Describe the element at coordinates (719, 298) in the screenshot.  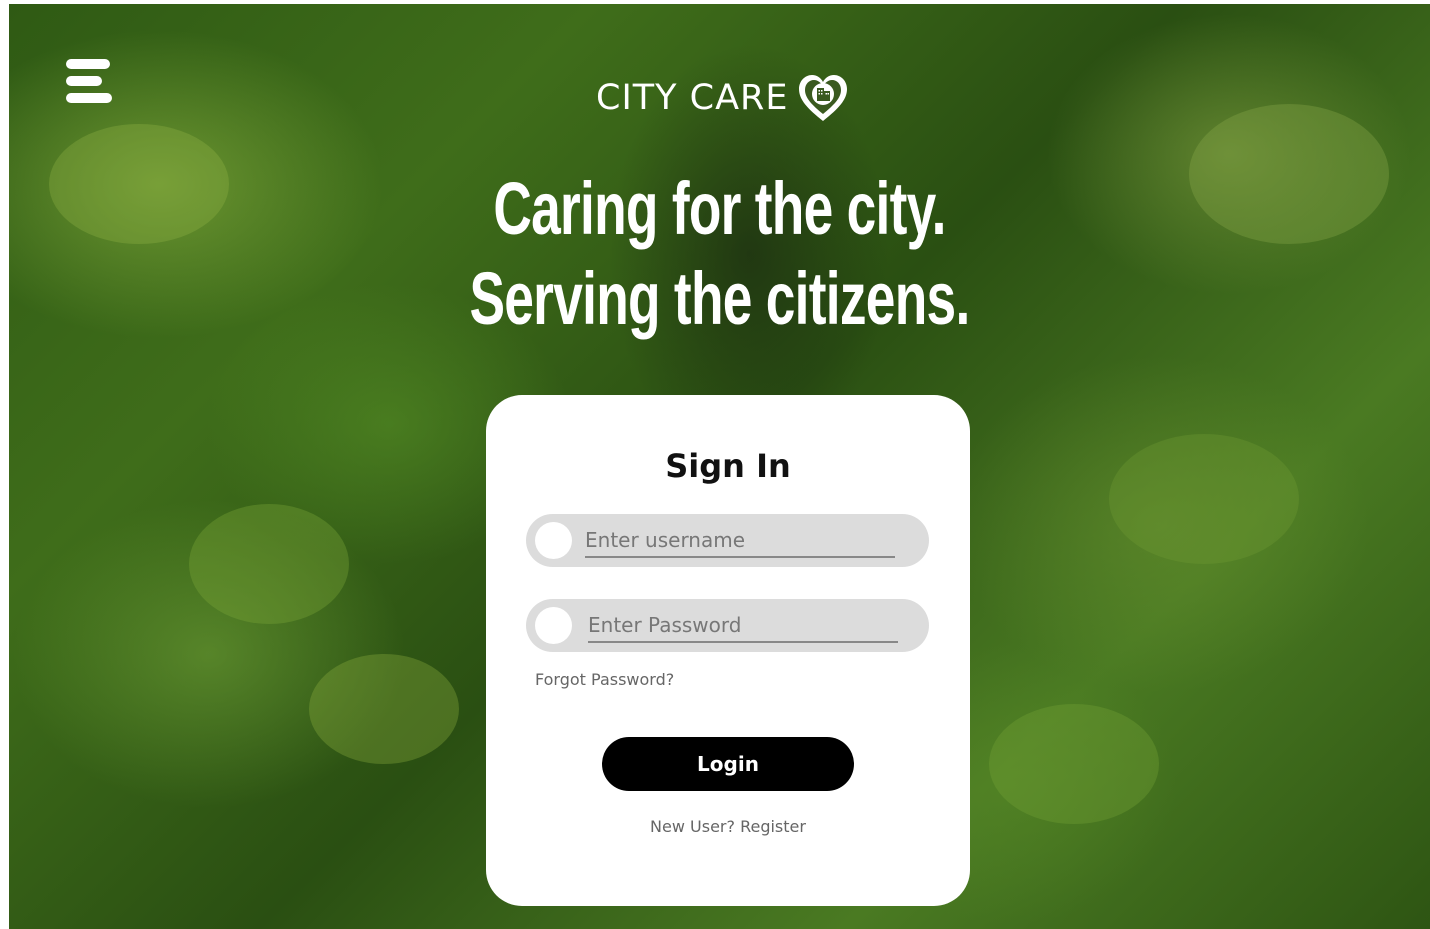
I see `hero-headline-line2: Serving the citizens.` at that location.